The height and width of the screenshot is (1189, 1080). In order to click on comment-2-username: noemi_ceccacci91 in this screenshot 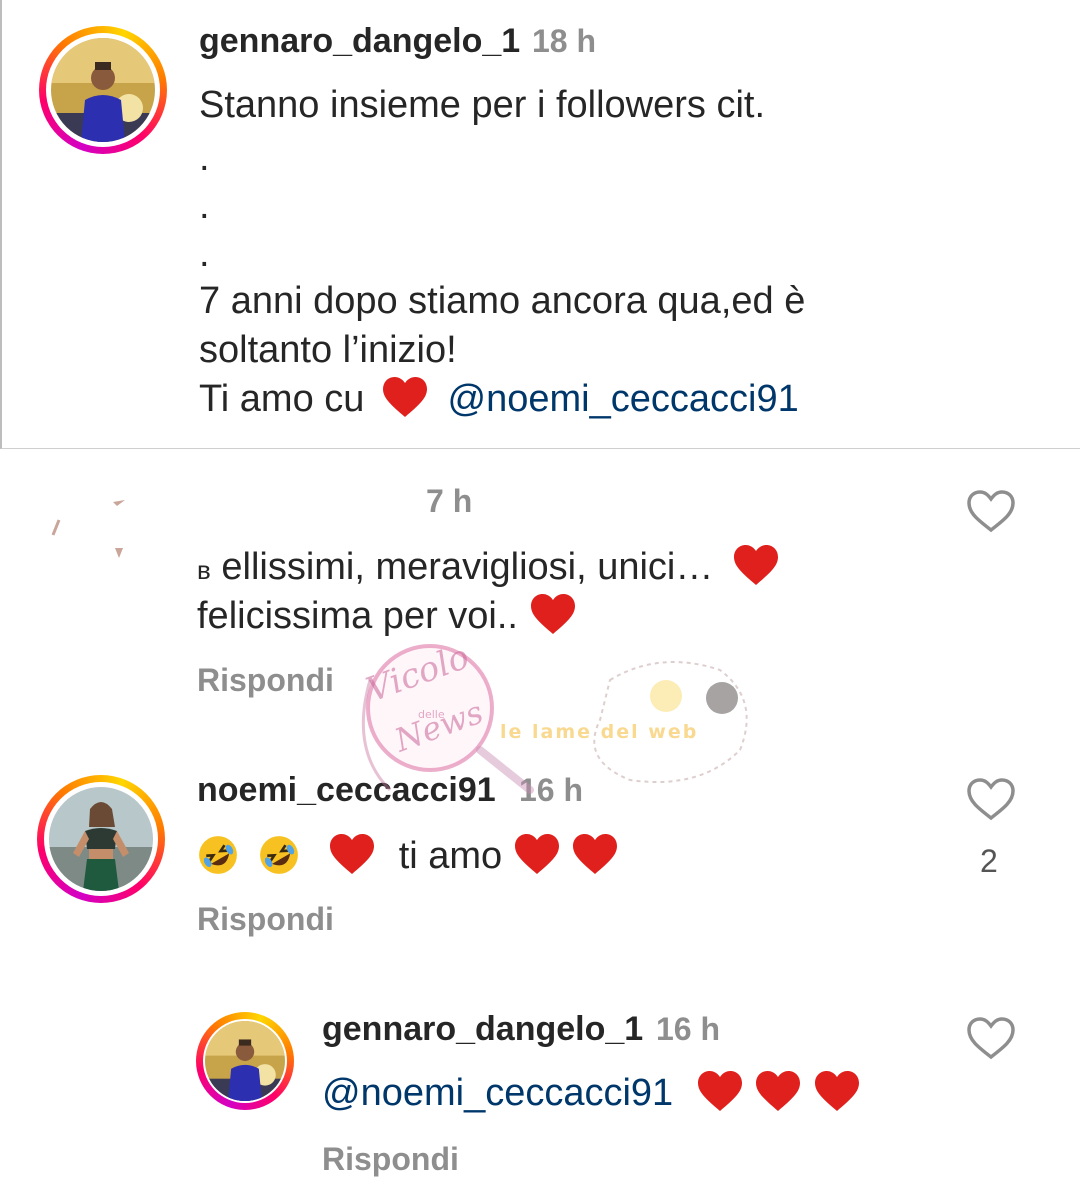, I will do `click(346, 790)`.